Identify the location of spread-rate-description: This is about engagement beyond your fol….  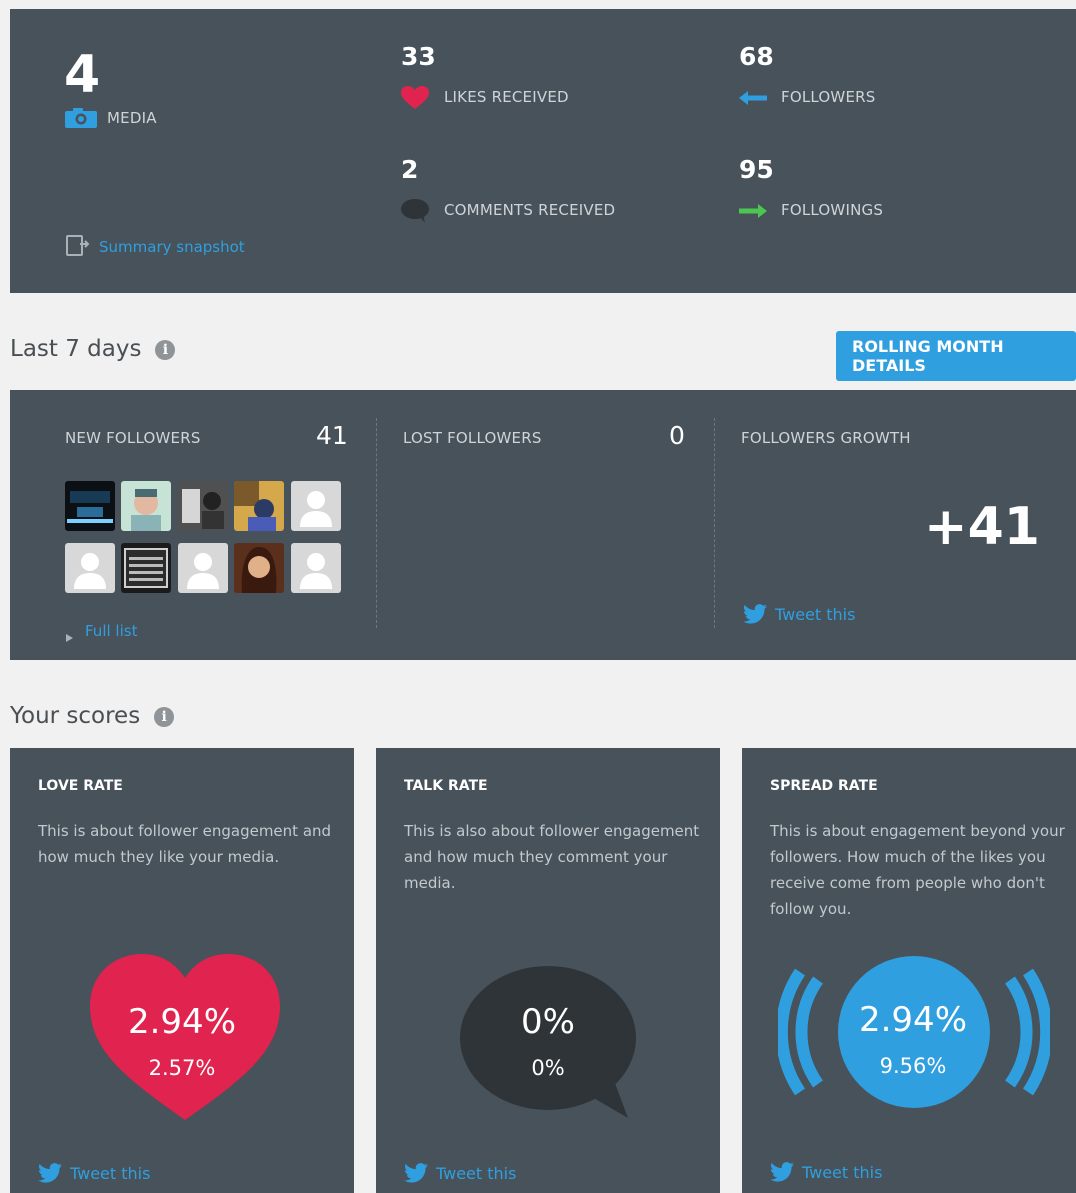
(917, 870).